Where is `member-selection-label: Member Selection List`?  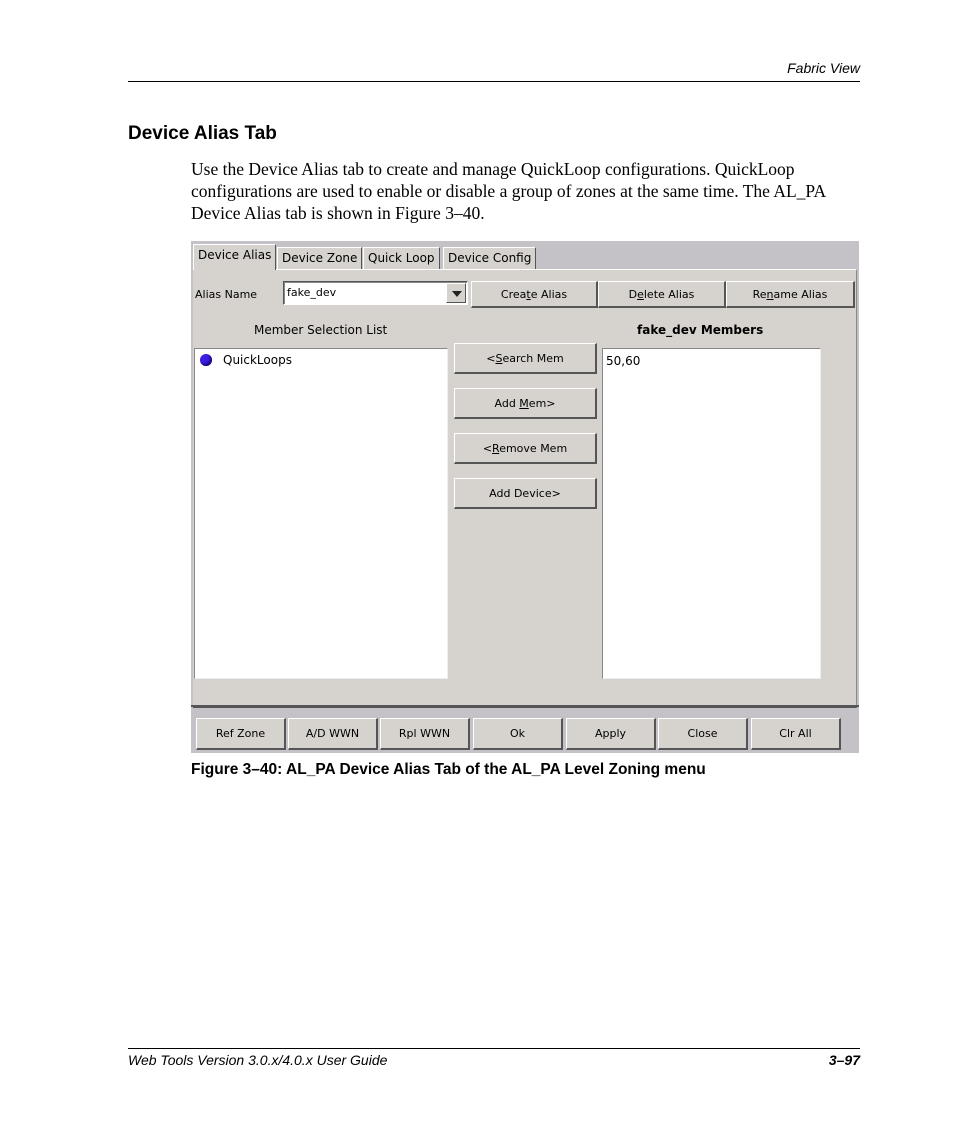
member-selection-label: Member Selection List is located at coordinates (321, 330).